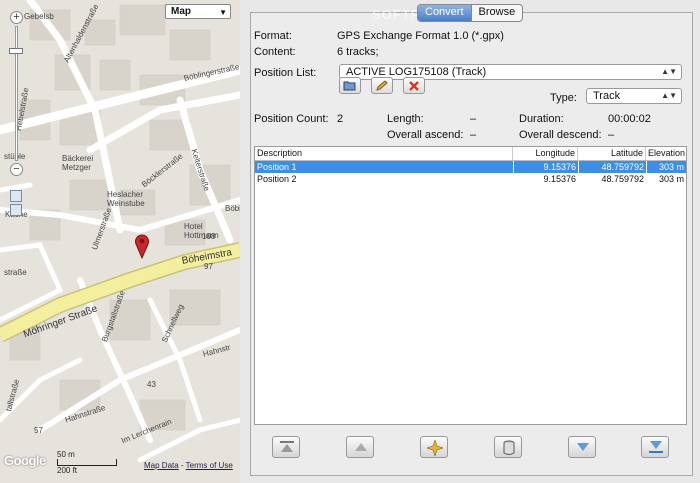  I want to click on close-icon, so click(414, 86).